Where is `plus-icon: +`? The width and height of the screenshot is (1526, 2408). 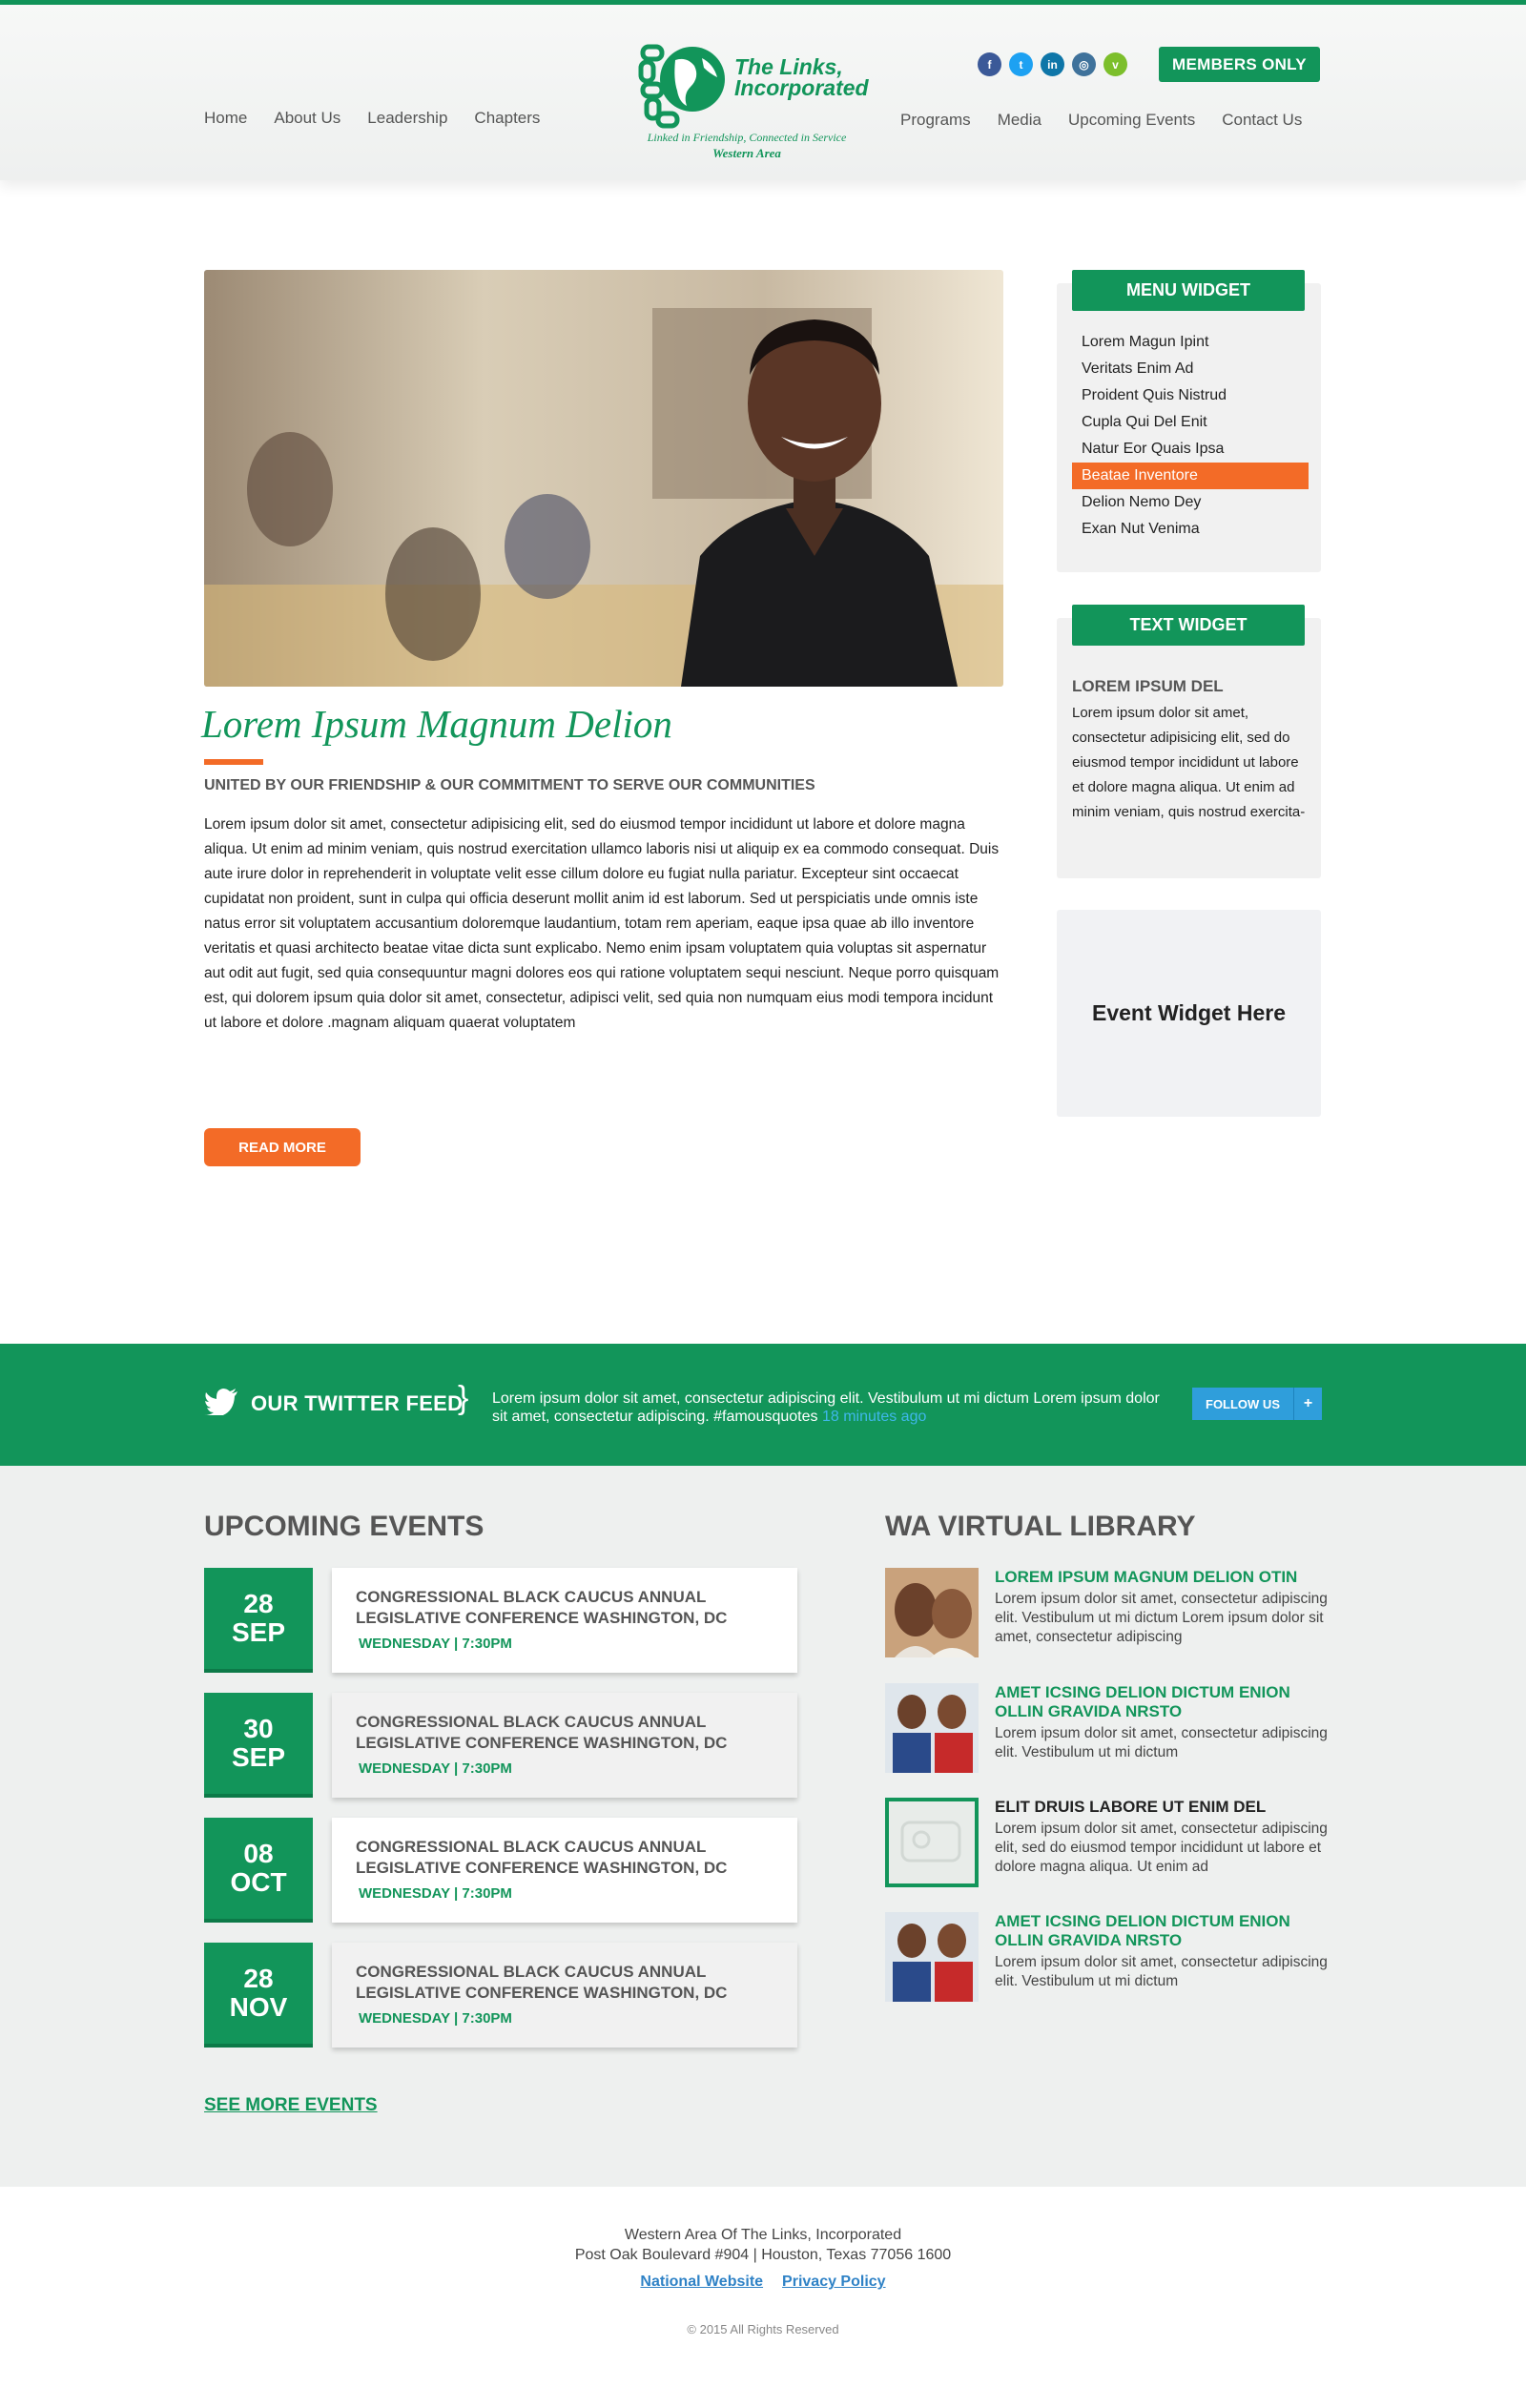 plus-icon: + is located at coordinates (1307, 1404).